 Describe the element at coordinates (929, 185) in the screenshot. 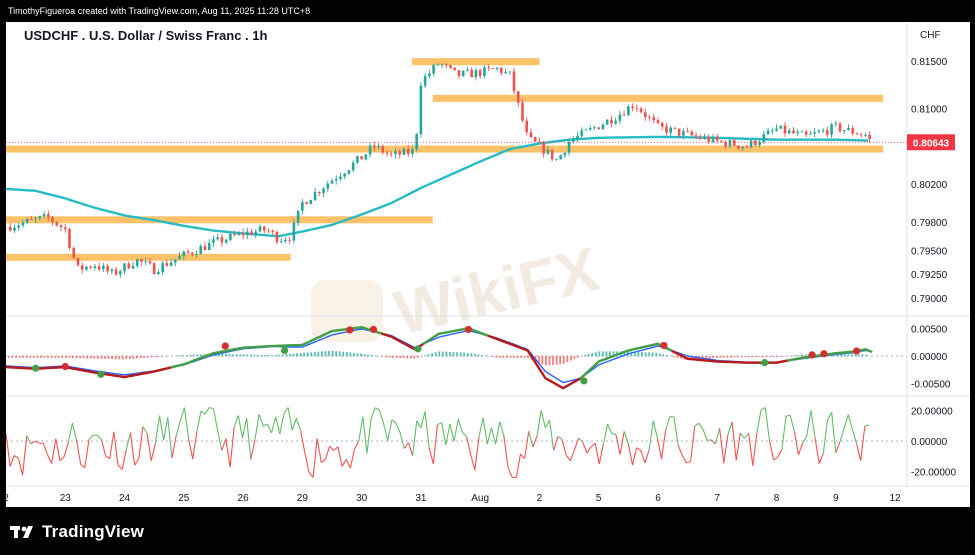

I see `price-tick-label: 0.80200` at that location.